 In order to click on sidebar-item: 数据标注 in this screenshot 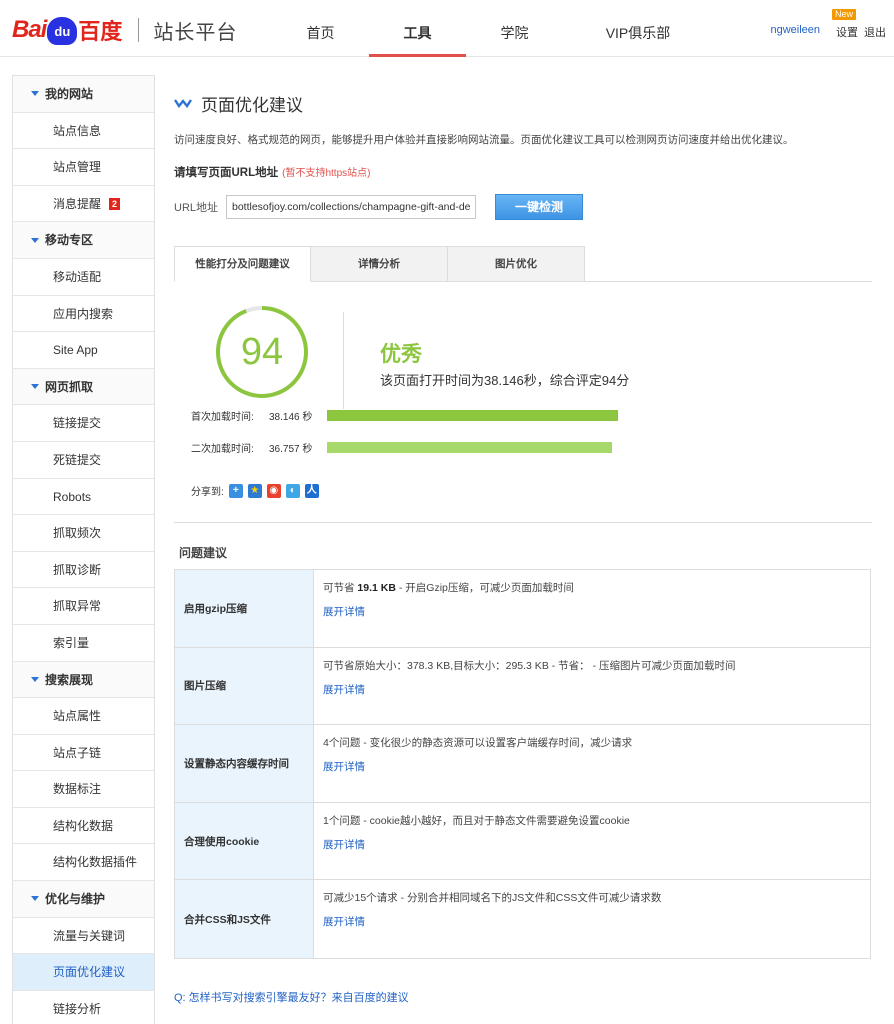, I will do `click(83, 789)`.